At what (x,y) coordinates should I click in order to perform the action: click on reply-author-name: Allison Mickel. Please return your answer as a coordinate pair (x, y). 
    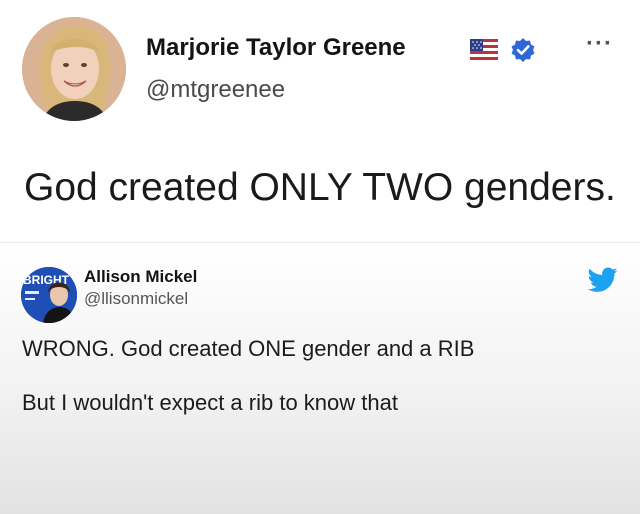
    Looking at the image, I should click on (140, 277).